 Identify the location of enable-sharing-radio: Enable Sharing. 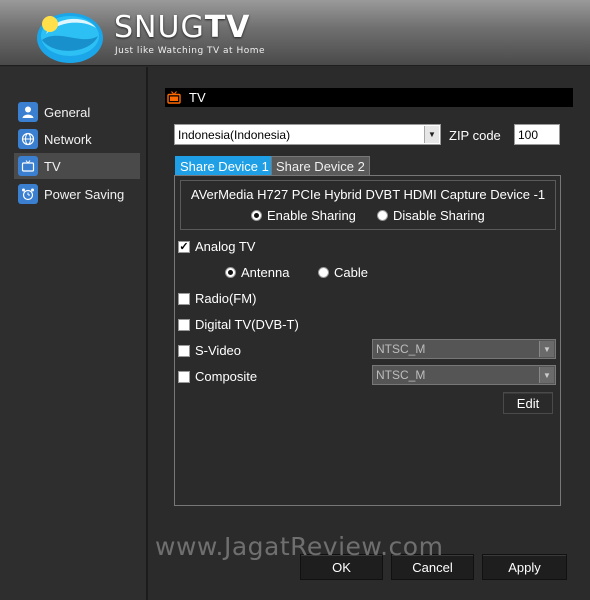
(303, 215).